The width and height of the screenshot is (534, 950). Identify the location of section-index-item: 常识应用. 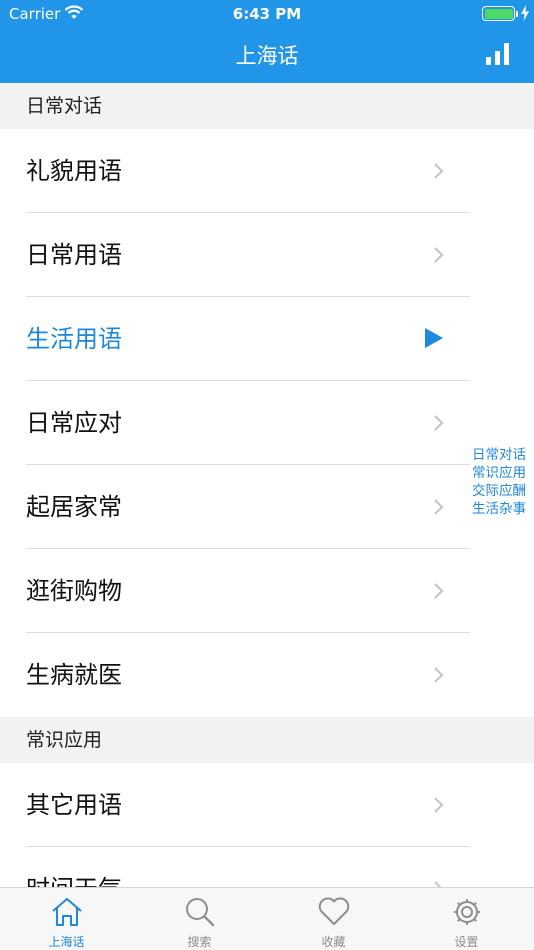
(503, 473).